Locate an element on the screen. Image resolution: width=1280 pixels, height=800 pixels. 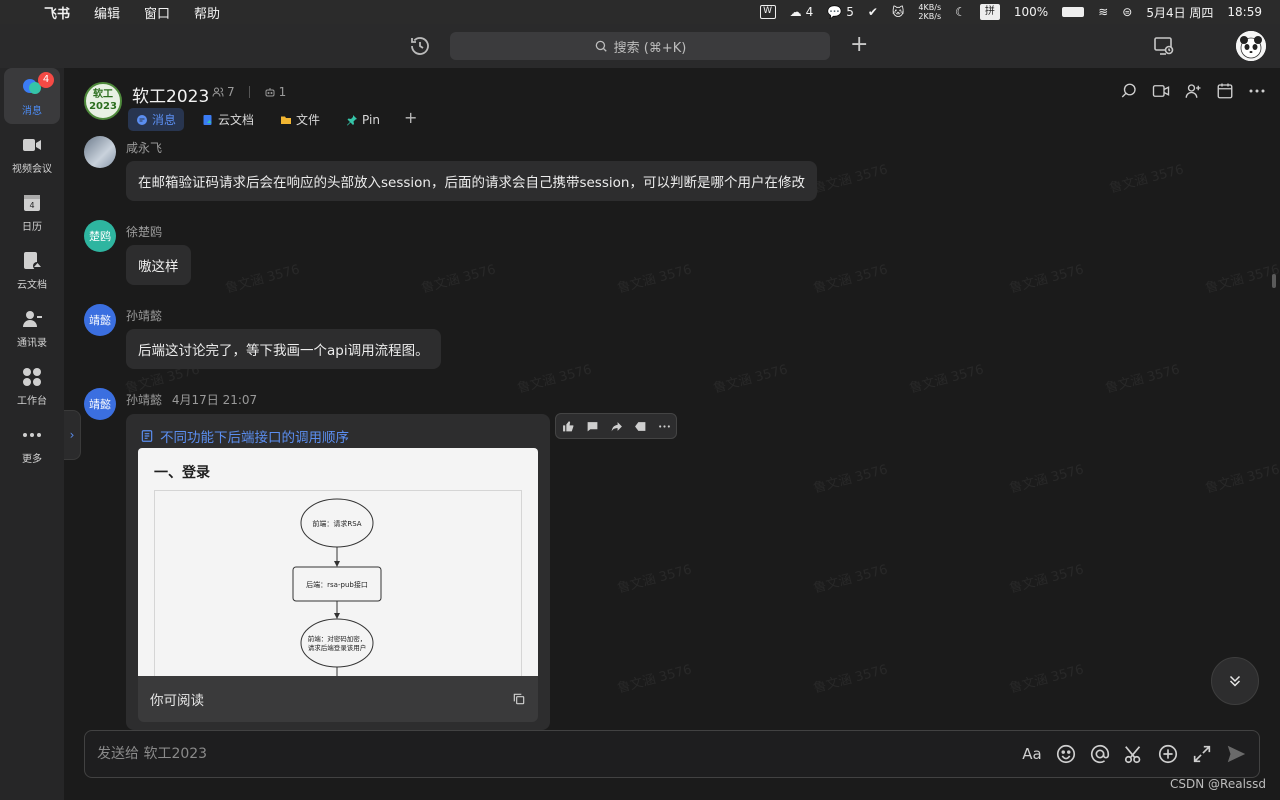
message-input is located at coordinates (545, 754).